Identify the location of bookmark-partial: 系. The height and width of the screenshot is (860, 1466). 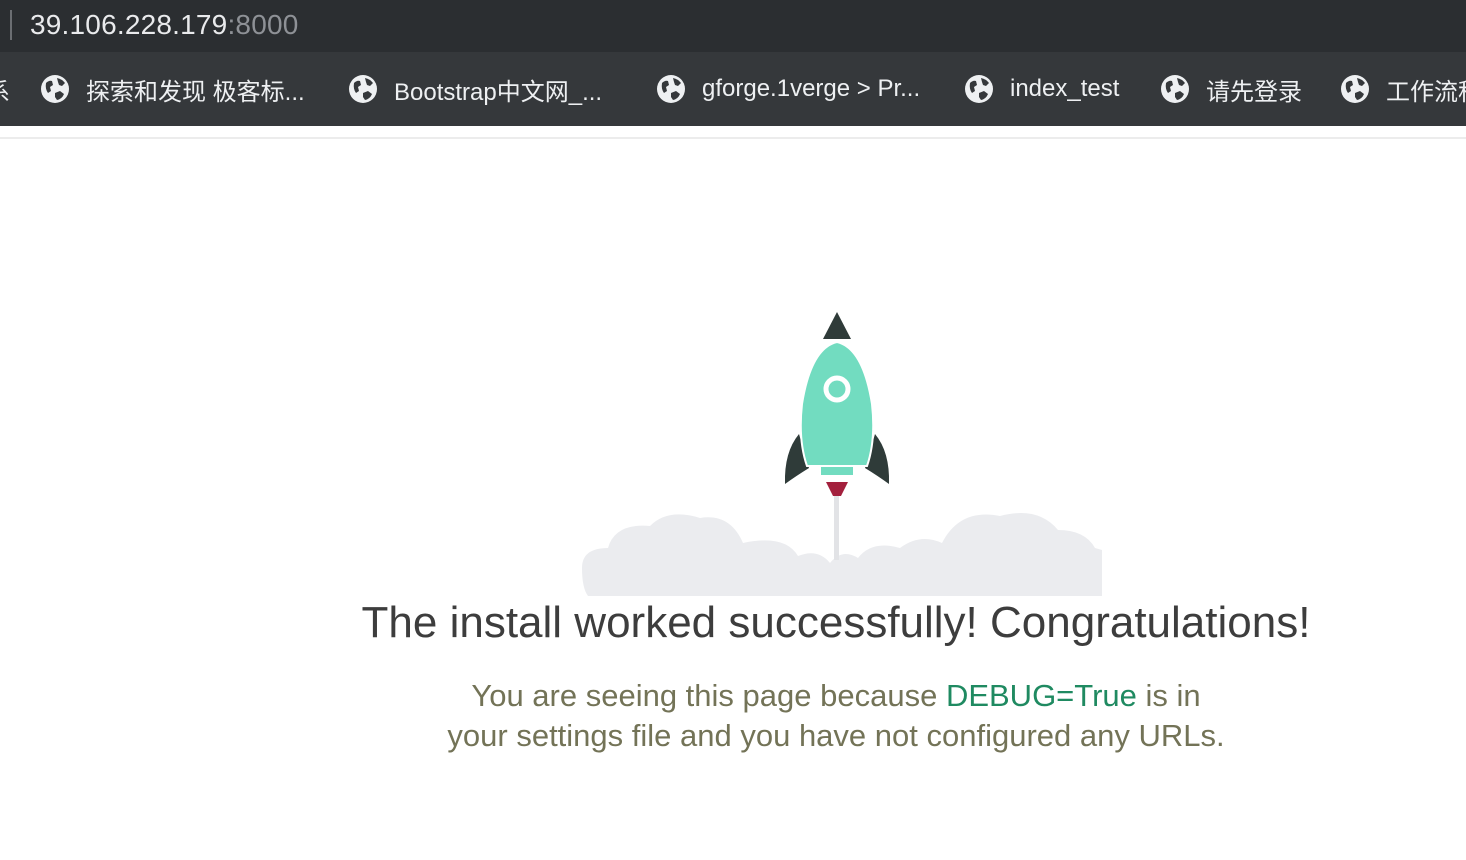
(5, 89).